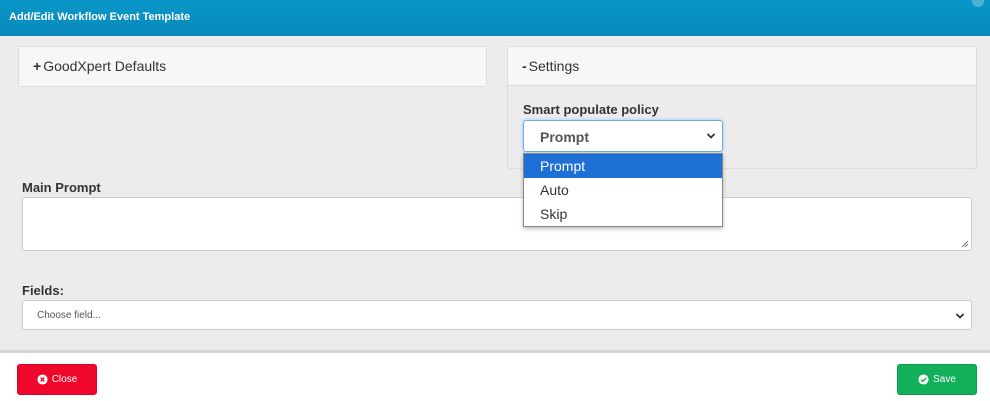  I want to click on smart-populate-select: Prompt, so click(623, 136).